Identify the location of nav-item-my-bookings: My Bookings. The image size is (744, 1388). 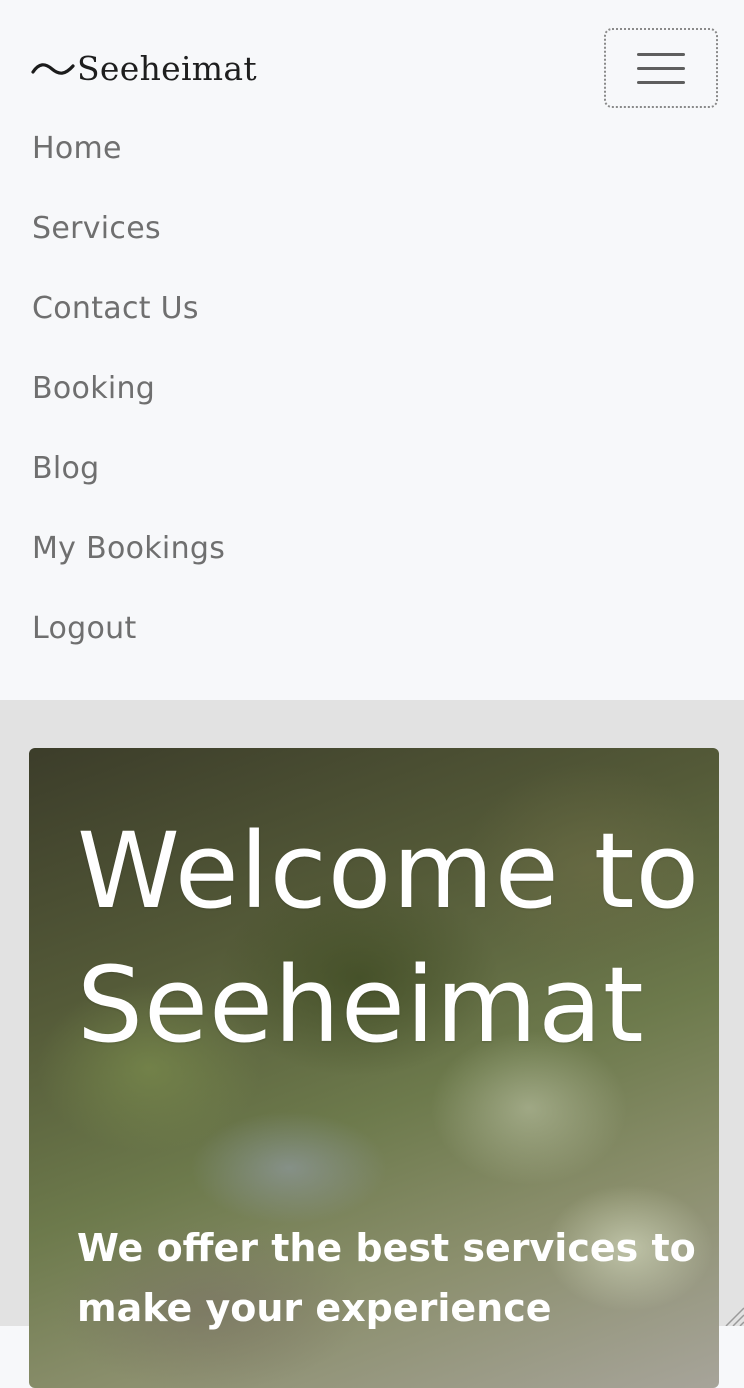
(128, 548).